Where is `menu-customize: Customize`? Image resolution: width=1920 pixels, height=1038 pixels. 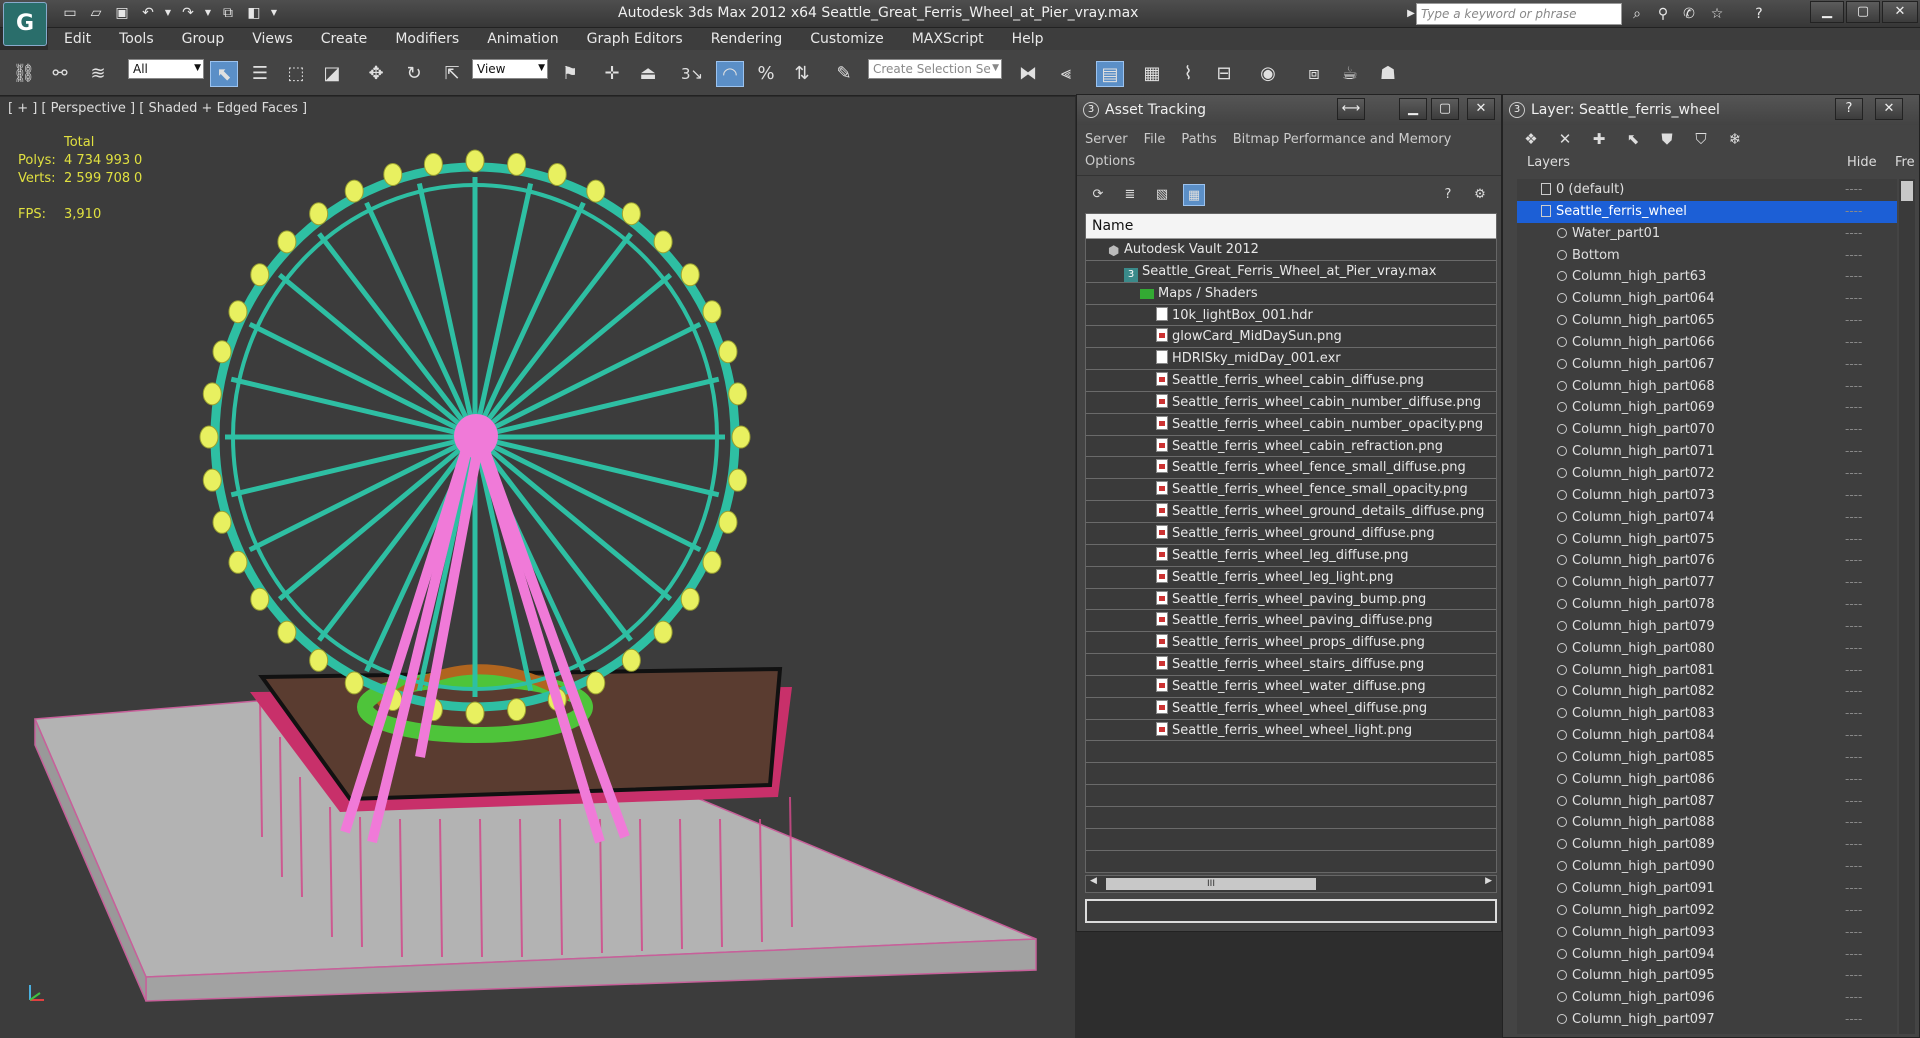
menu-customize: Customize is located at coordinates (847, 39).